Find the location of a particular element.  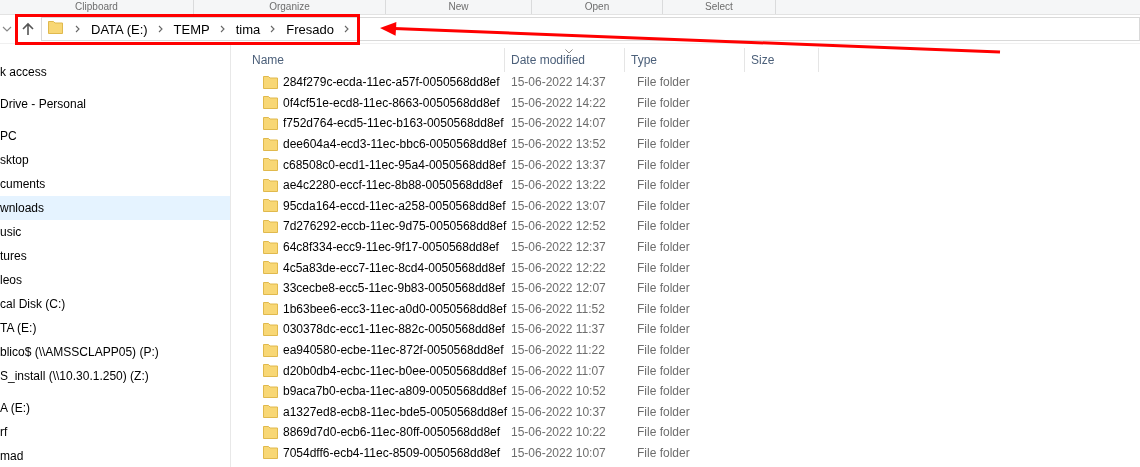

file-name: 7d276292-eccb-11ec-9d75-0050568dd8ef is located at coordinates (395, 226).